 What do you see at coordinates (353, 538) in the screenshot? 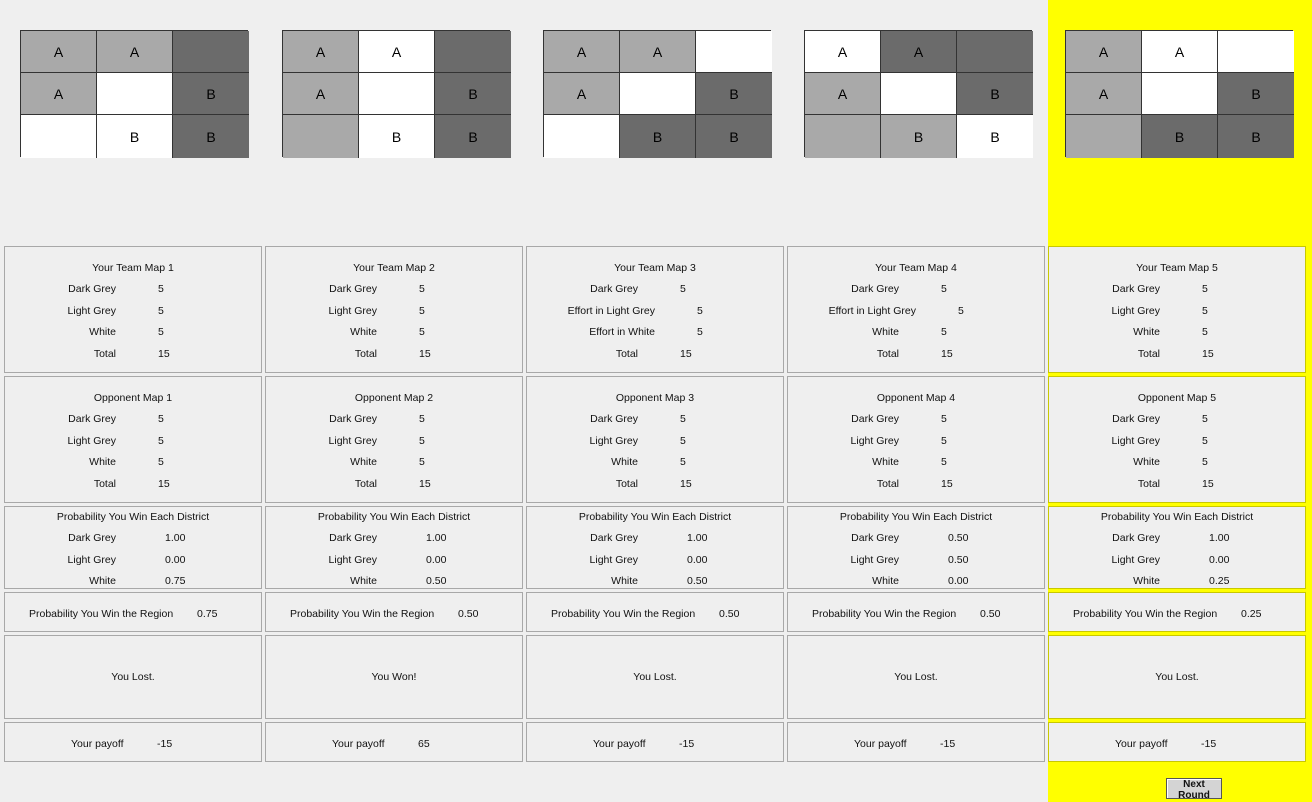
I see `probability-label: Dark Grey` at bounding box center [353, 538].